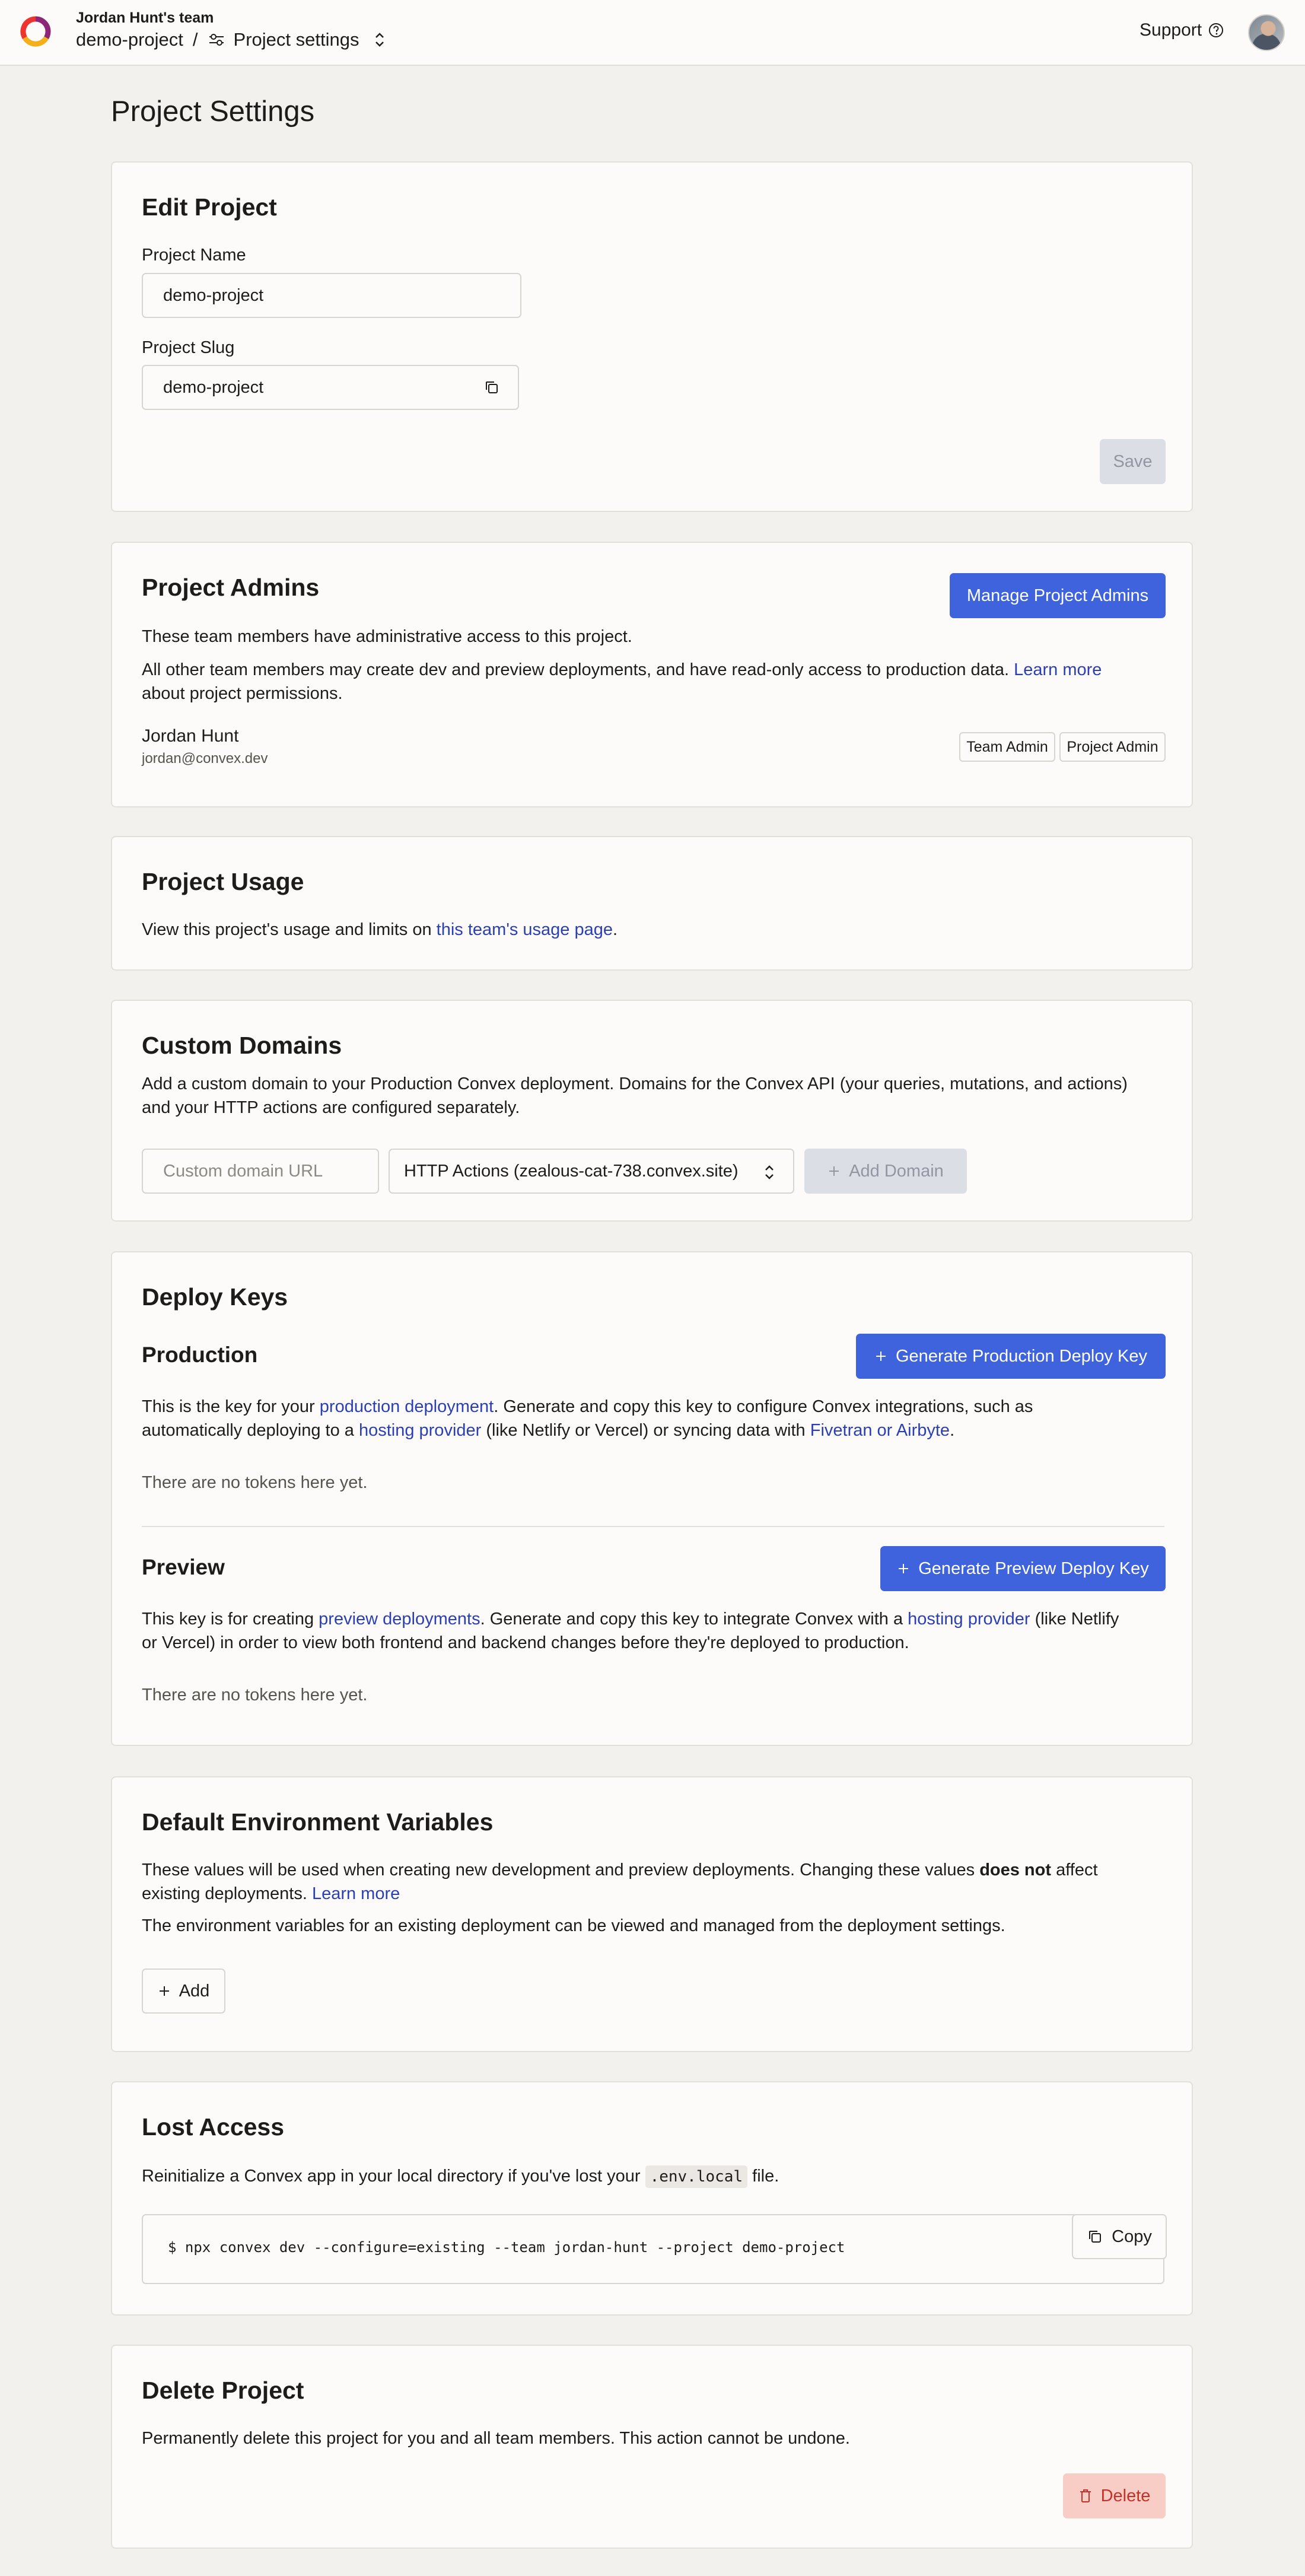 The height and width of the screenshot is (2576, 1305). I want to click on project-slug-field: demo-project, so click(330, 387).